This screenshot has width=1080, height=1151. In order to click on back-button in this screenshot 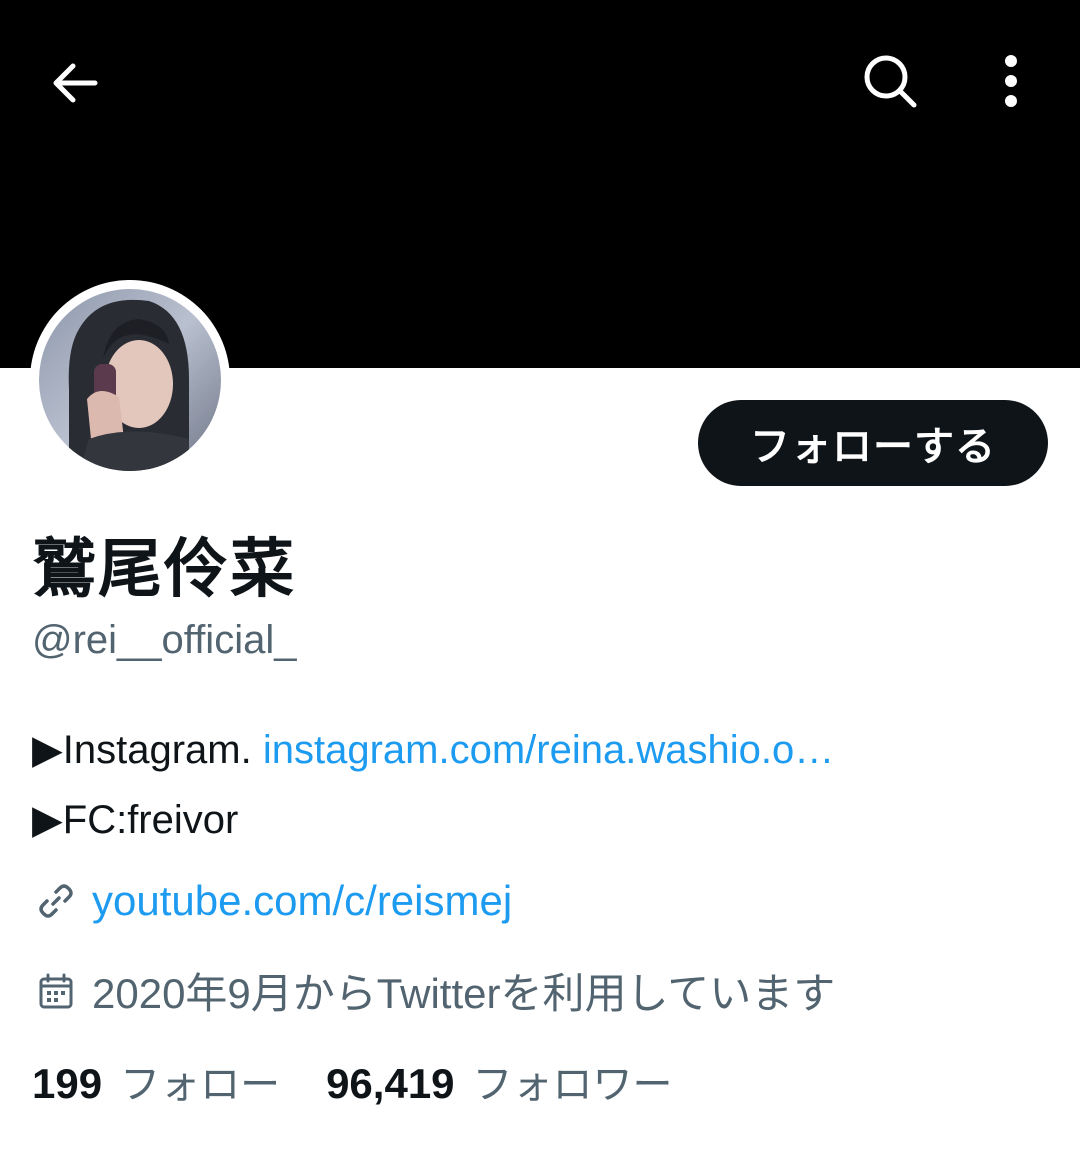, I will do `click(75, 83)`.